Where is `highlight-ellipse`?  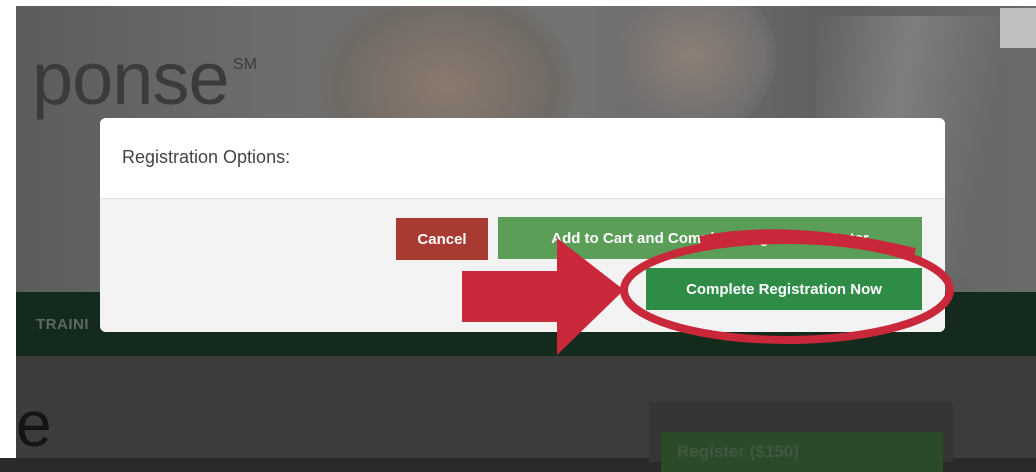
highlight-ellipse is located at coordinates (787, 290).